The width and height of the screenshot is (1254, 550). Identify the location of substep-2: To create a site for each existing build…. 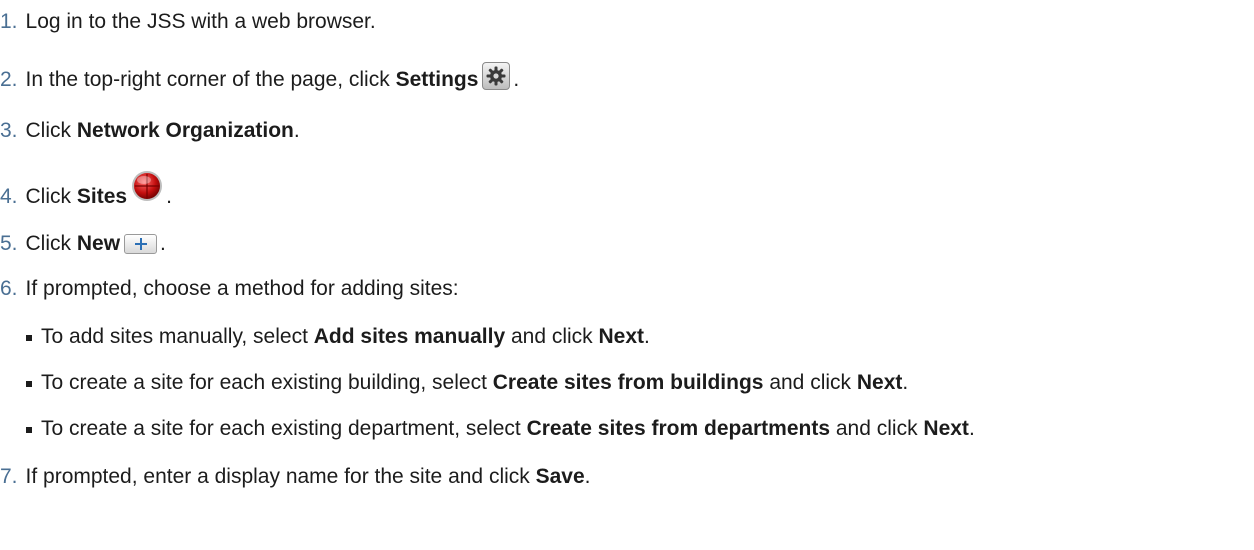
(467, 383).